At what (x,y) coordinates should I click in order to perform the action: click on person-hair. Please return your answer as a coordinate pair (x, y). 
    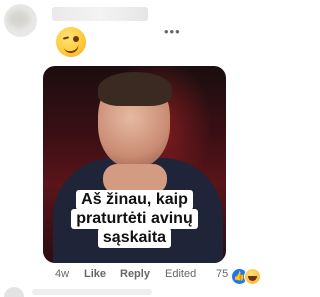
    Looking at the image, I should click on (135, 89).